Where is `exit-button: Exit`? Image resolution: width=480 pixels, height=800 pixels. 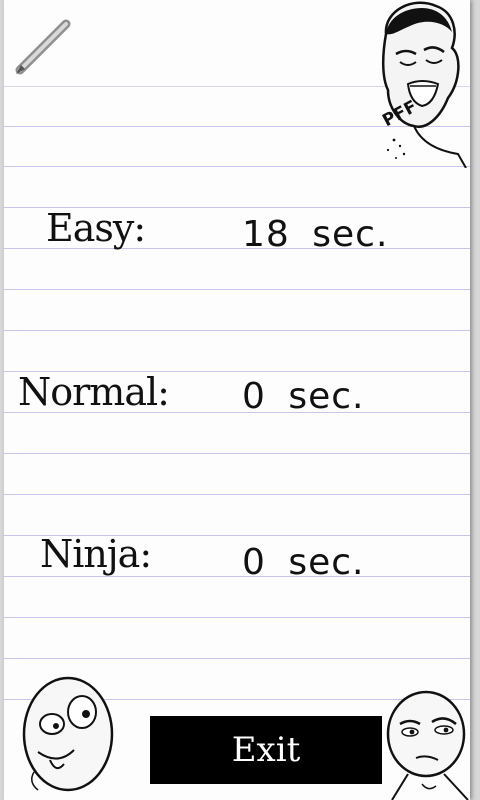
exit-button: Exit is located at coordinates (266, 750).